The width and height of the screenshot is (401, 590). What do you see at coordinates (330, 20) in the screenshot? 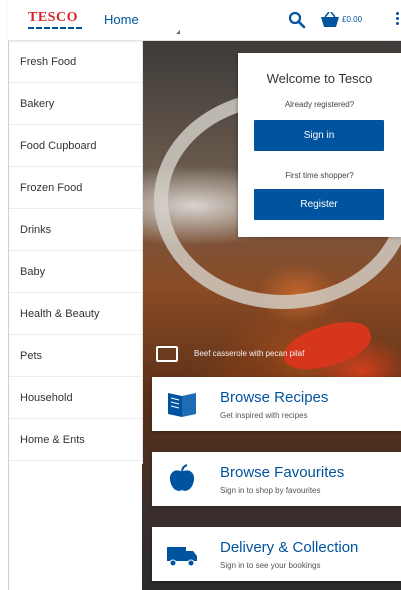
I see `basket-icon` at bounding box center [330, 20].